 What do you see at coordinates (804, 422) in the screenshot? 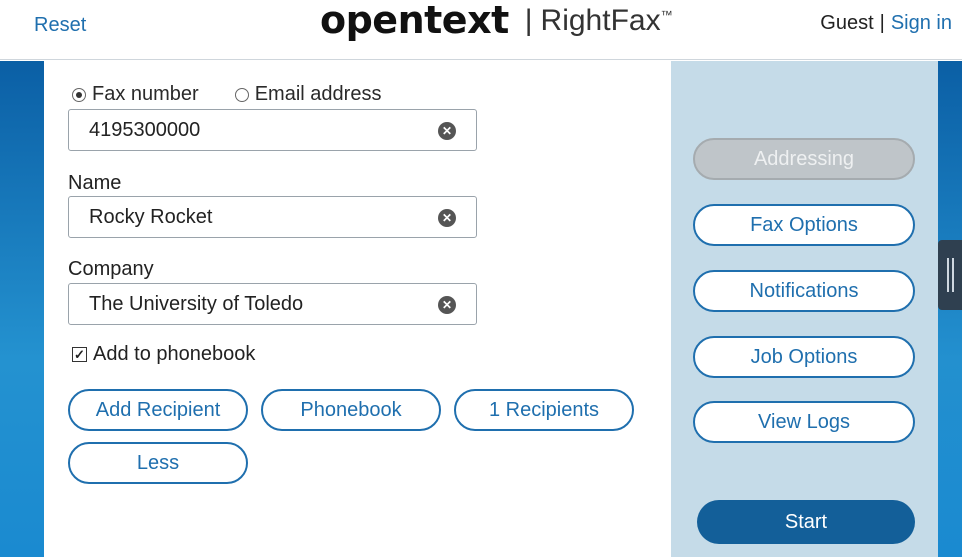
I see `view-logs-nav-button: View Logs` at bounding box center [804, 422].